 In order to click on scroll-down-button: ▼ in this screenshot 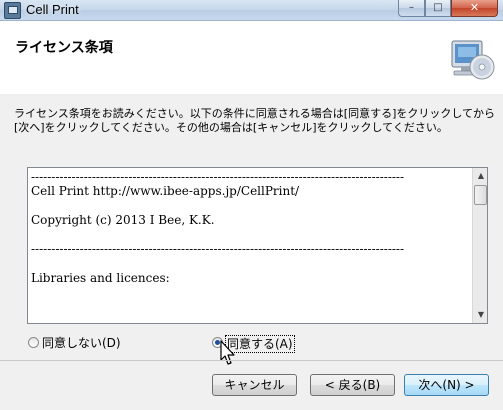, I will do `click(480, 315)`.